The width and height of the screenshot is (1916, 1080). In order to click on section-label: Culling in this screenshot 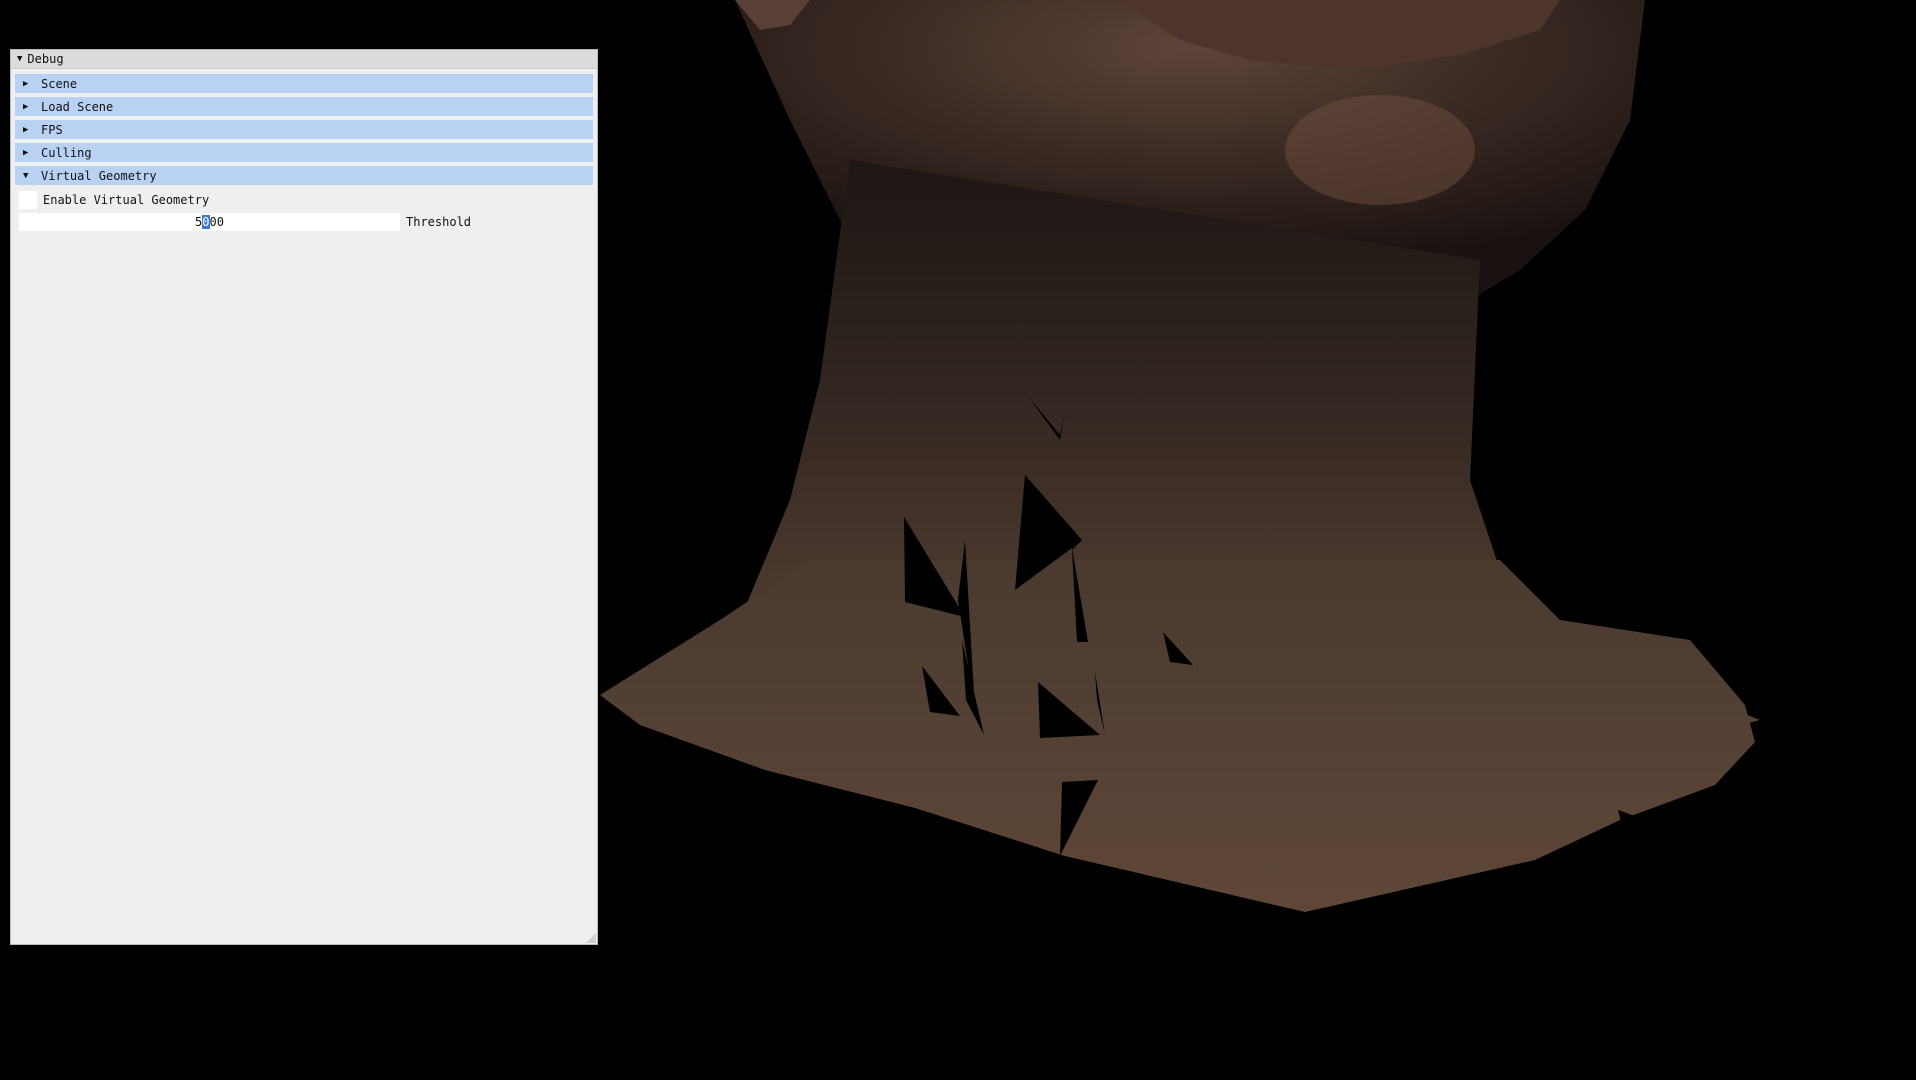, I will do `click(66, 152)`.